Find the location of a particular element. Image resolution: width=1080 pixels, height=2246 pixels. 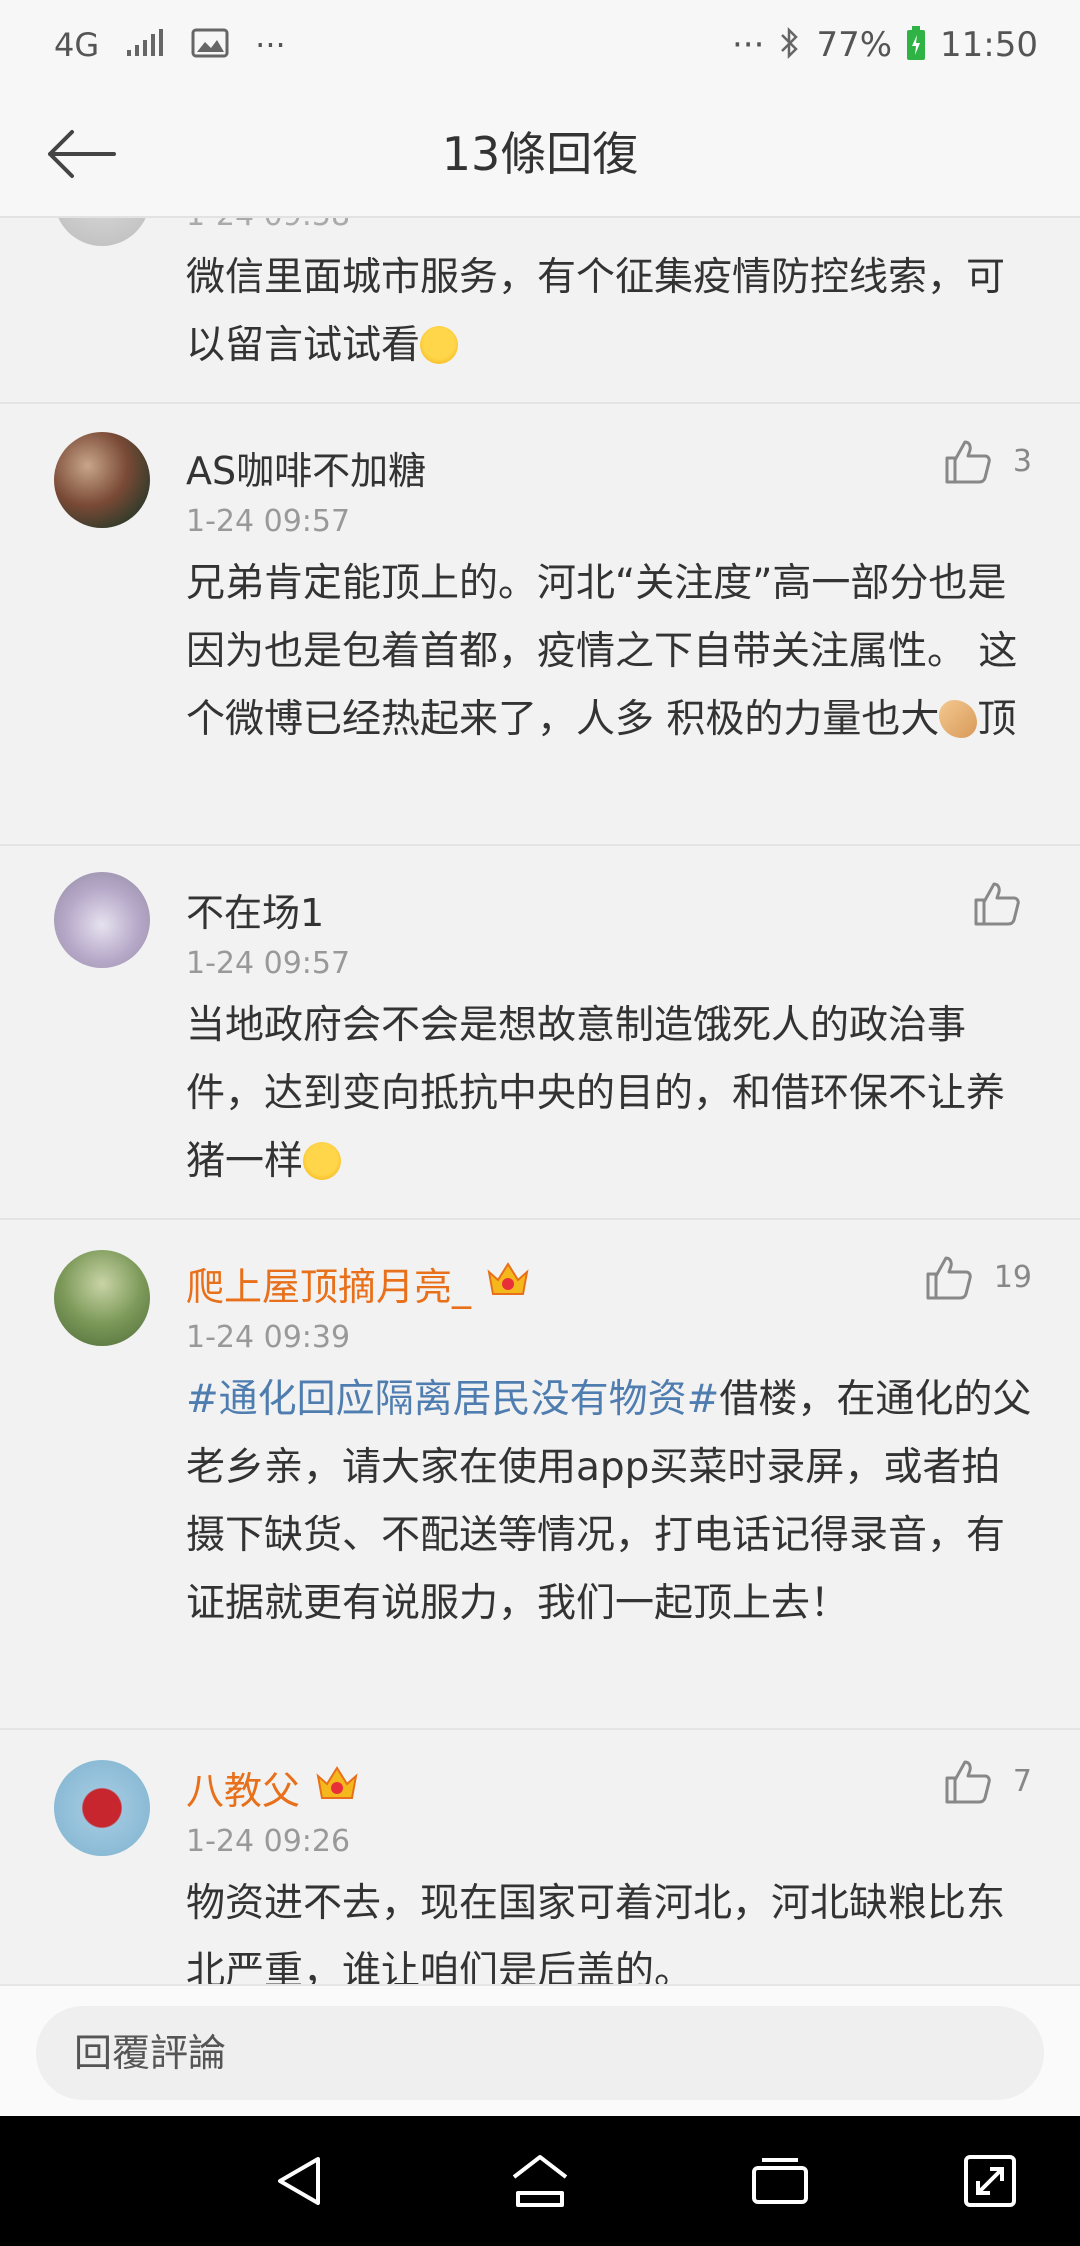

comment-username: 不在场1 is located at coordinates (255, 909).